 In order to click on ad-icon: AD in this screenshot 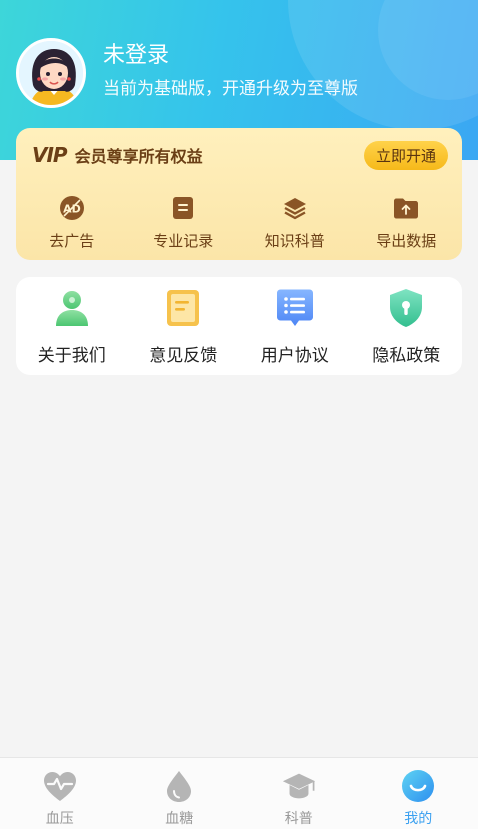, I will do `click(72, 208)`.